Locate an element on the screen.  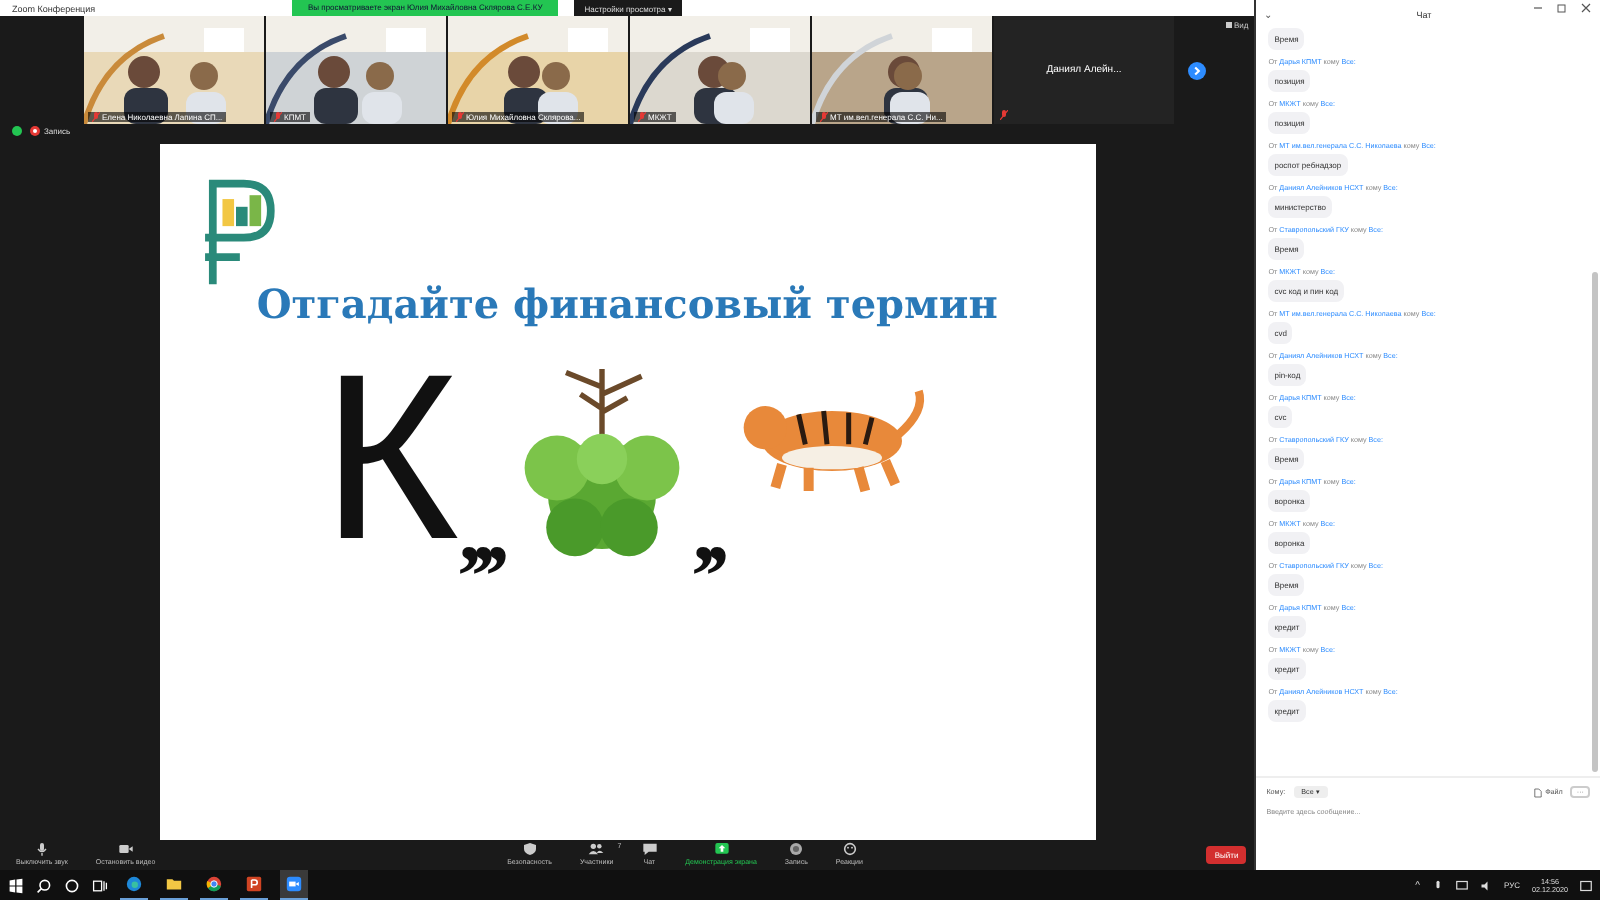
taskbar-app is located at coordinates (294, 885).